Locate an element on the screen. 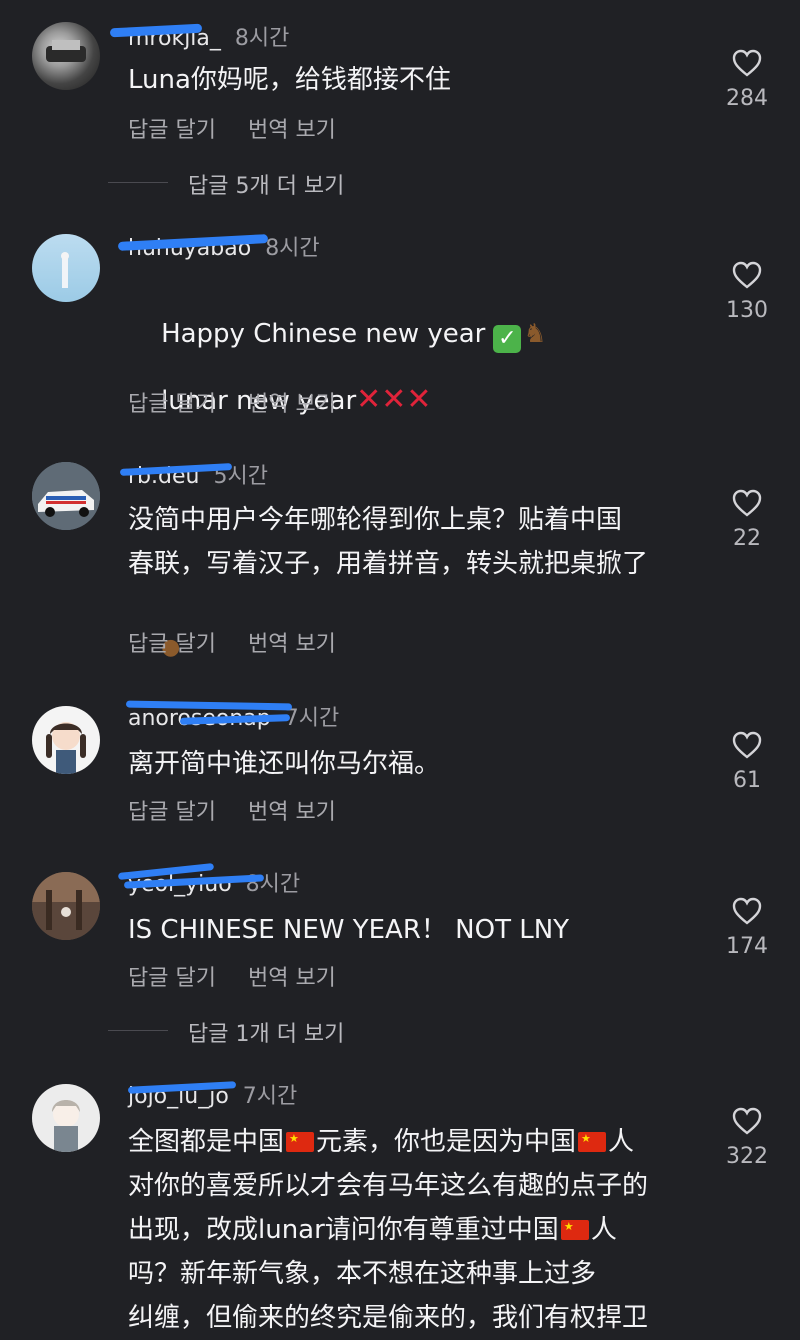  like-count: 284 is located at coordinates (747, 98).